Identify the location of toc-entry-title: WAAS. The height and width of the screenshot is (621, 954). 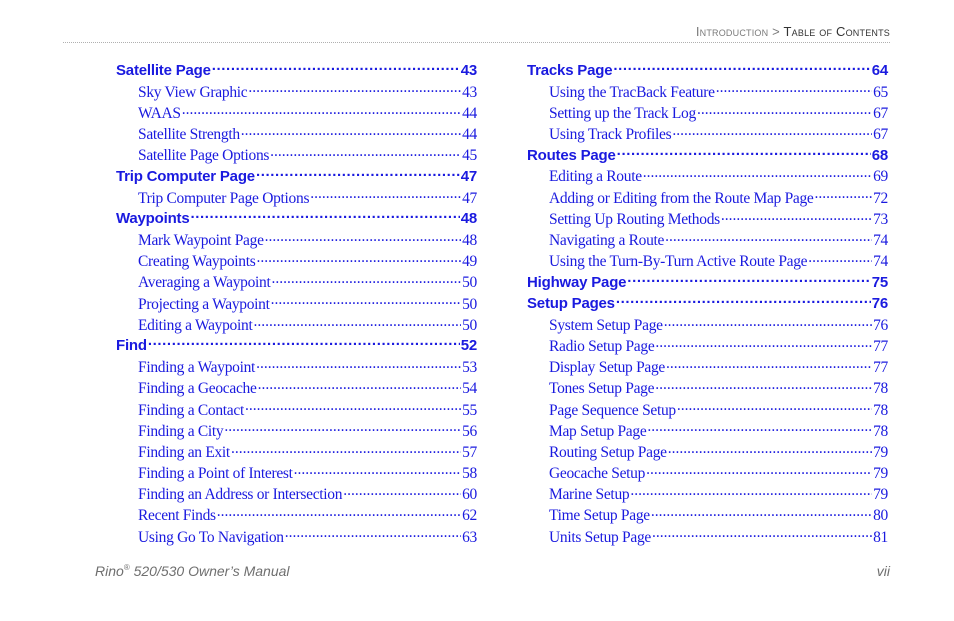
(159, 113).